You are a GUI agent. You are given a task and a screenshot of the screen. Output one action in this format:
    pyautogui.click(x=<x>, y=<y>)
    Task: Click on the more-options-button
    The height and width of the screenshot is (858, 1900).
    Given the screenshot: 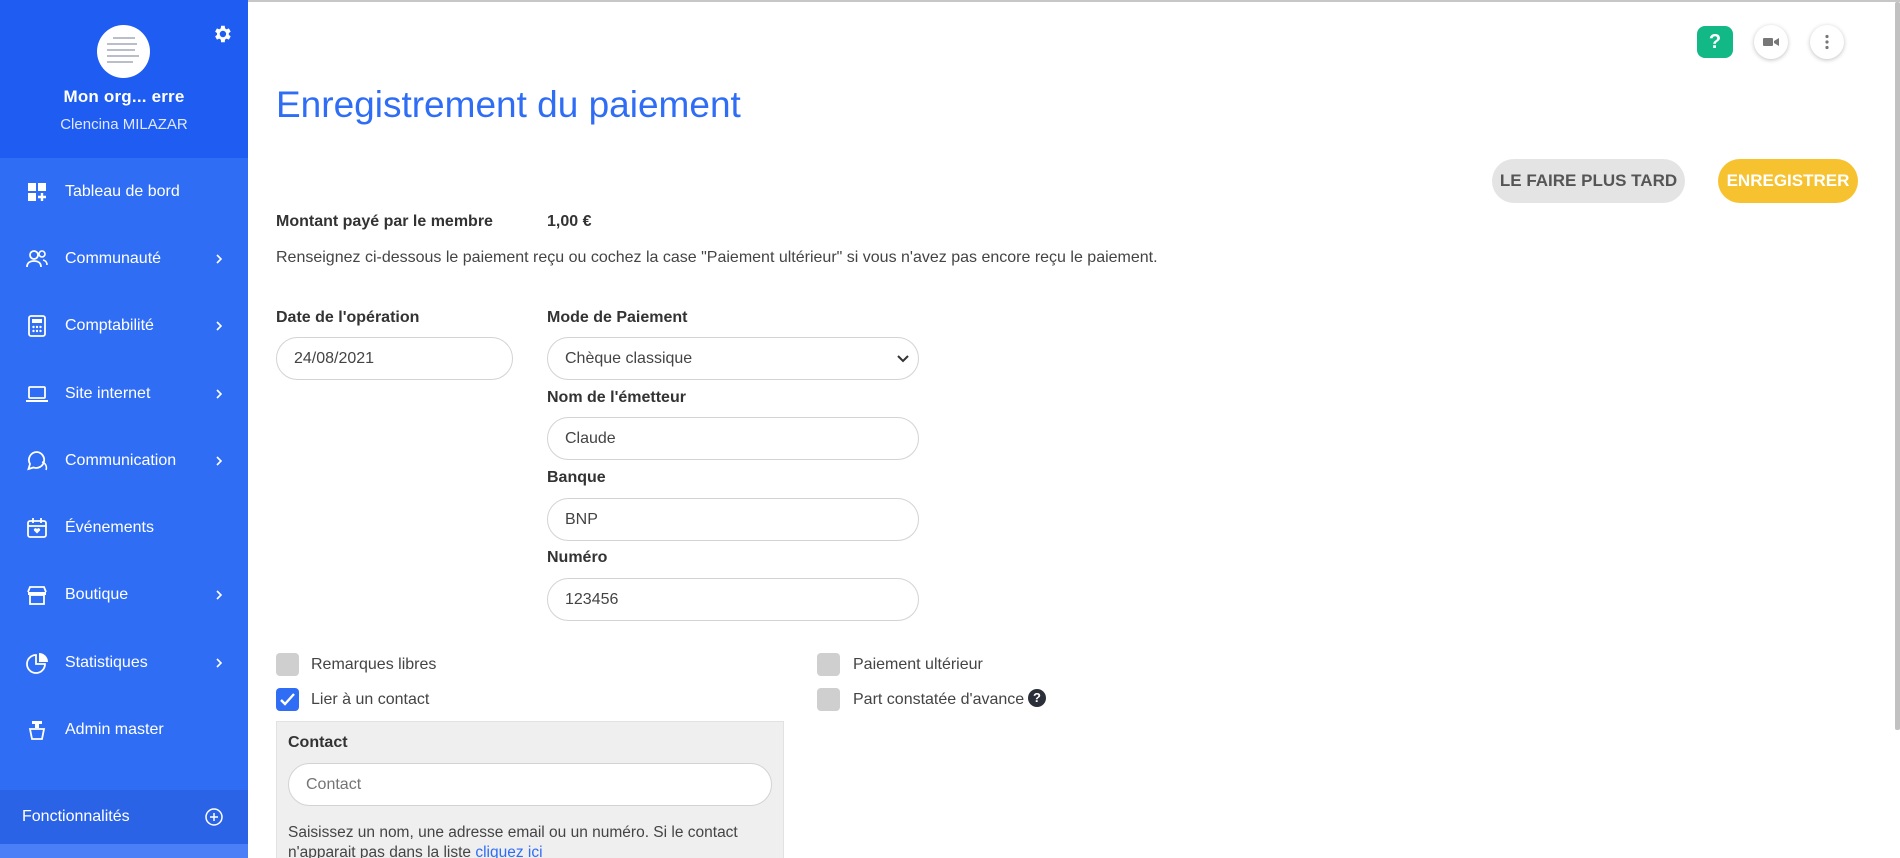 What is the action you would take?
    pyautogui.click(x=1827, y=42)
    